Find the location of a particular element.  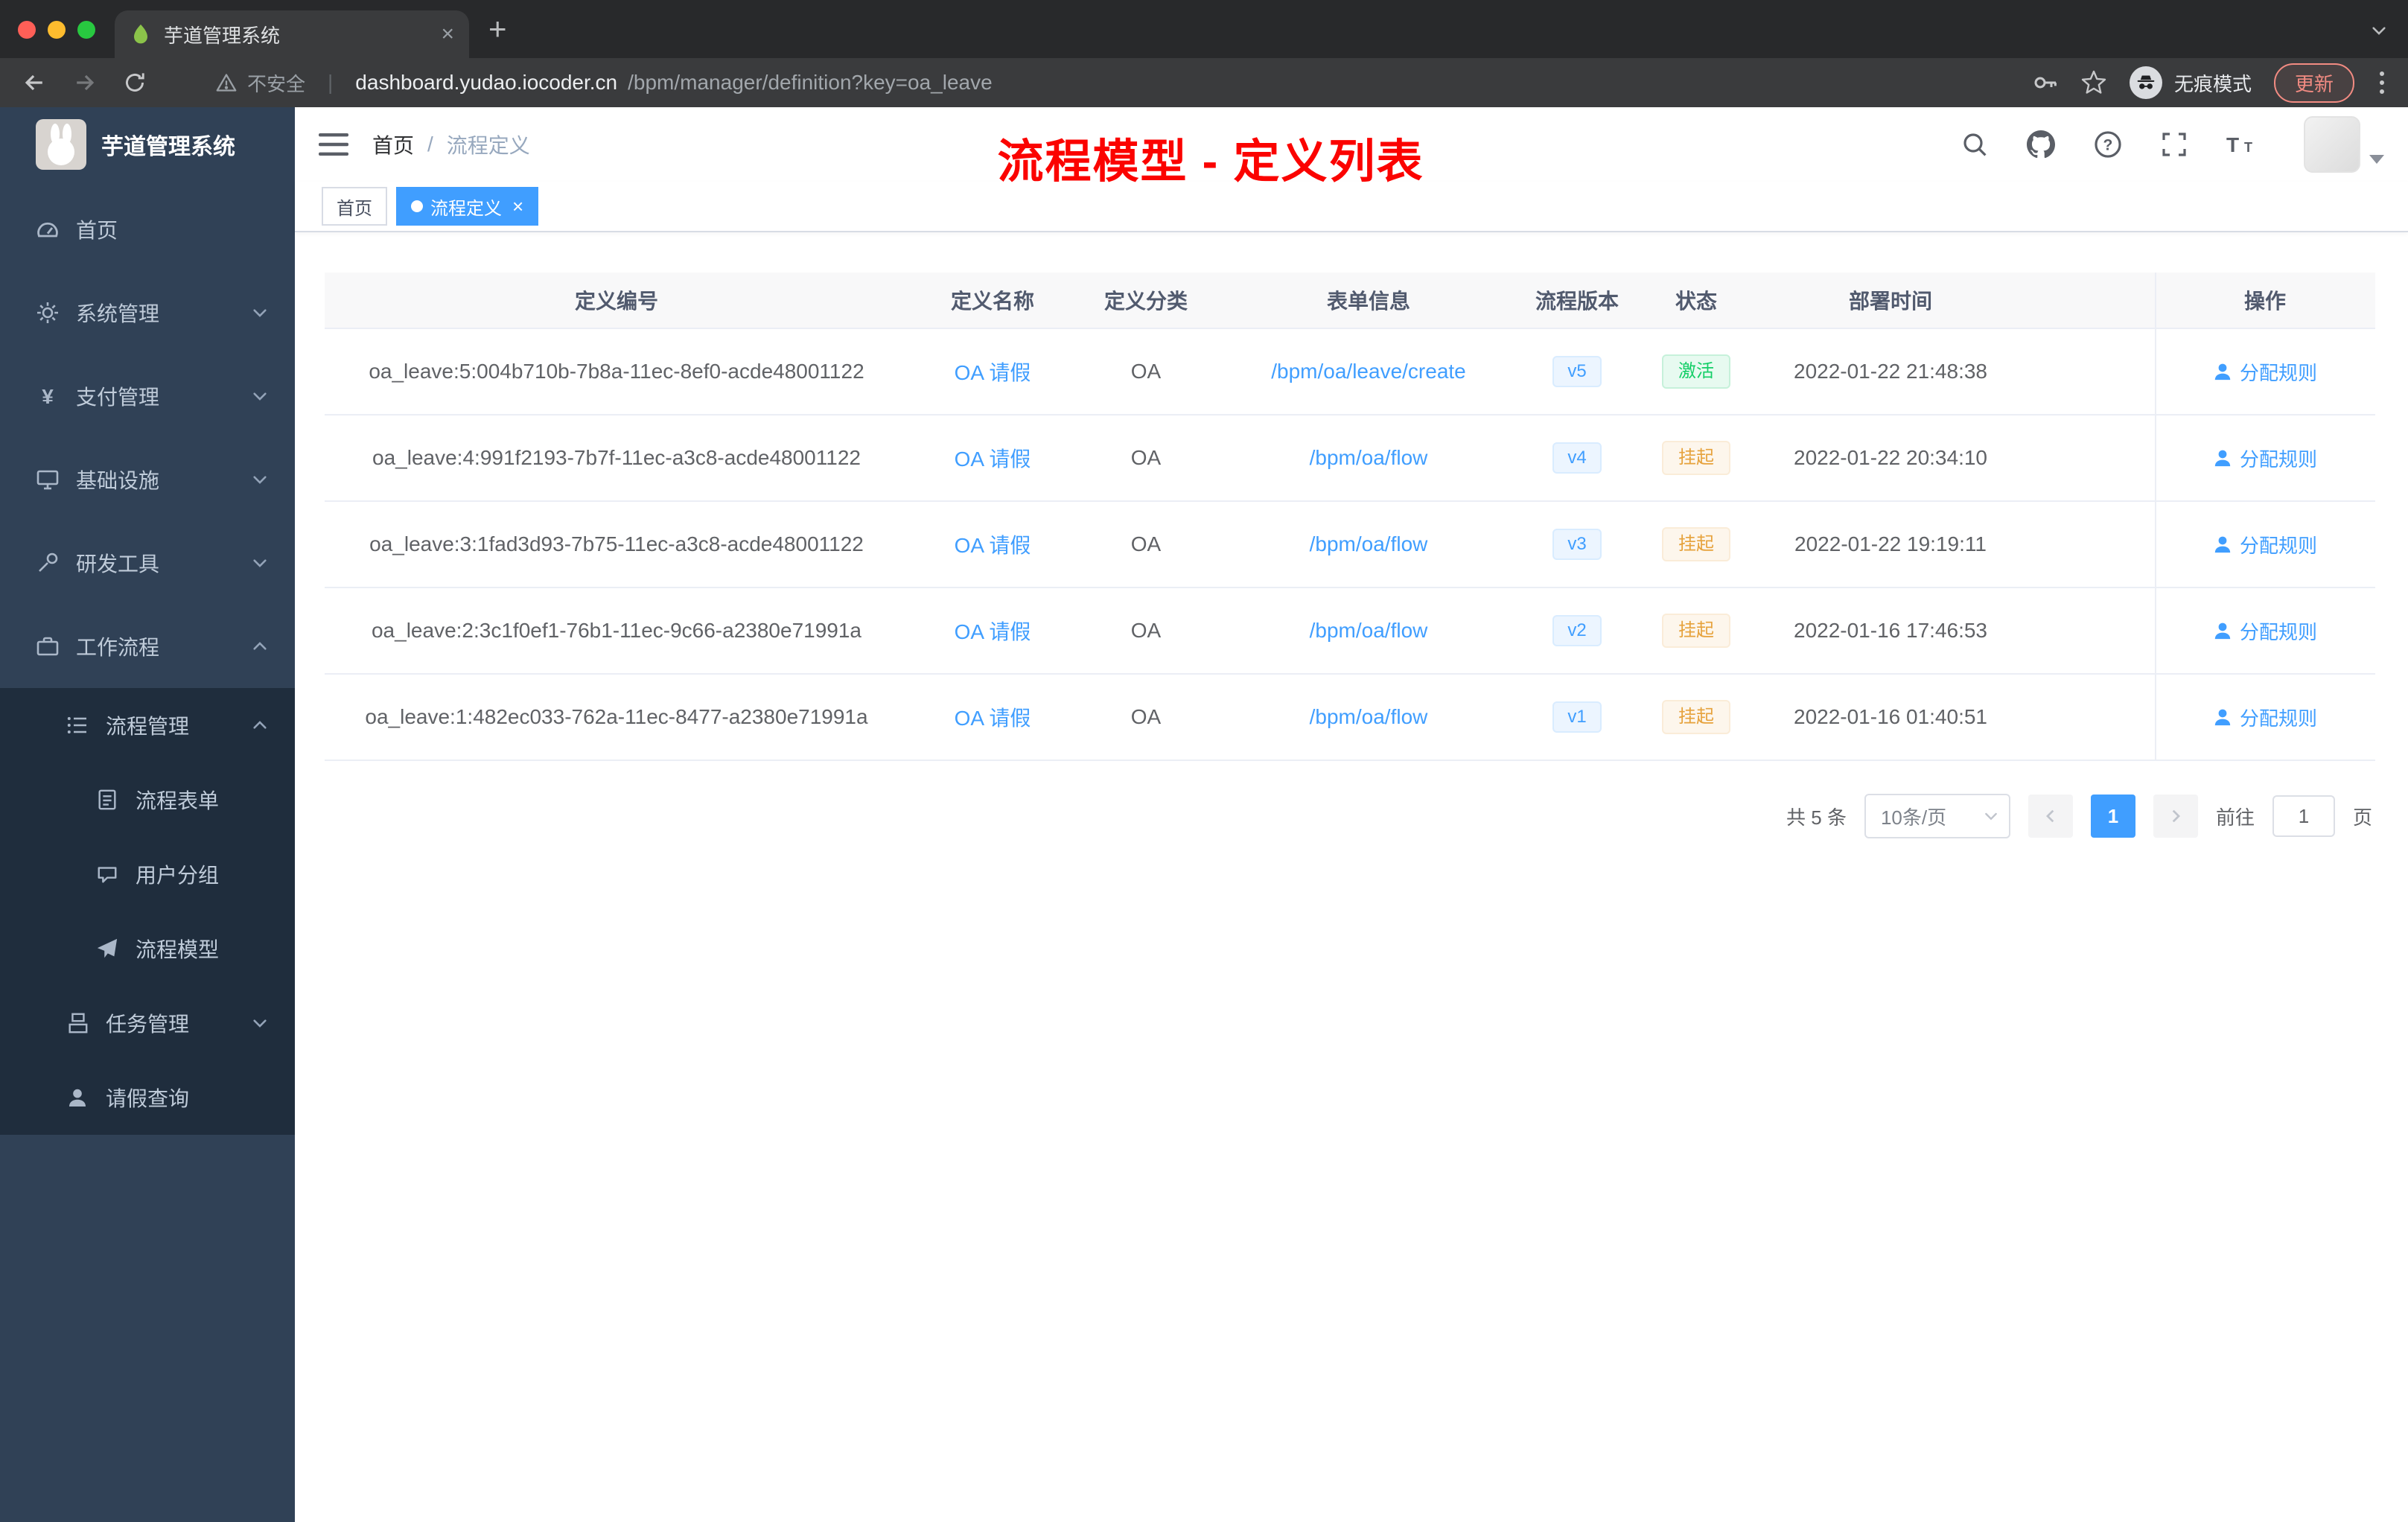

sidebar-item-system: 系统管理 is located at coordinates (147, 312).